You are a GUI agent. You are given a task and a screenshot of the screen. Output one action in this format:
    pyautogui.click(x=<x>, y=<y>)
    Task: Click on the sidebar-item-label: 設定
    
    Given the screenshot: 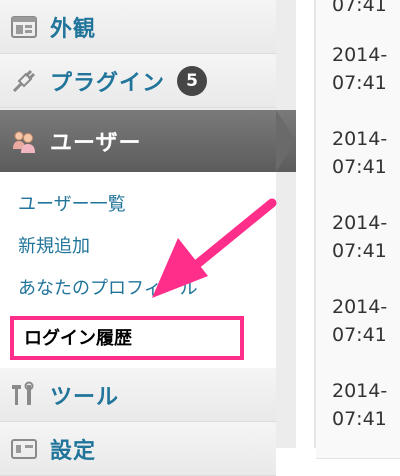 What is the action you would take?
    pyautogui.click(x=73, y=451)
    